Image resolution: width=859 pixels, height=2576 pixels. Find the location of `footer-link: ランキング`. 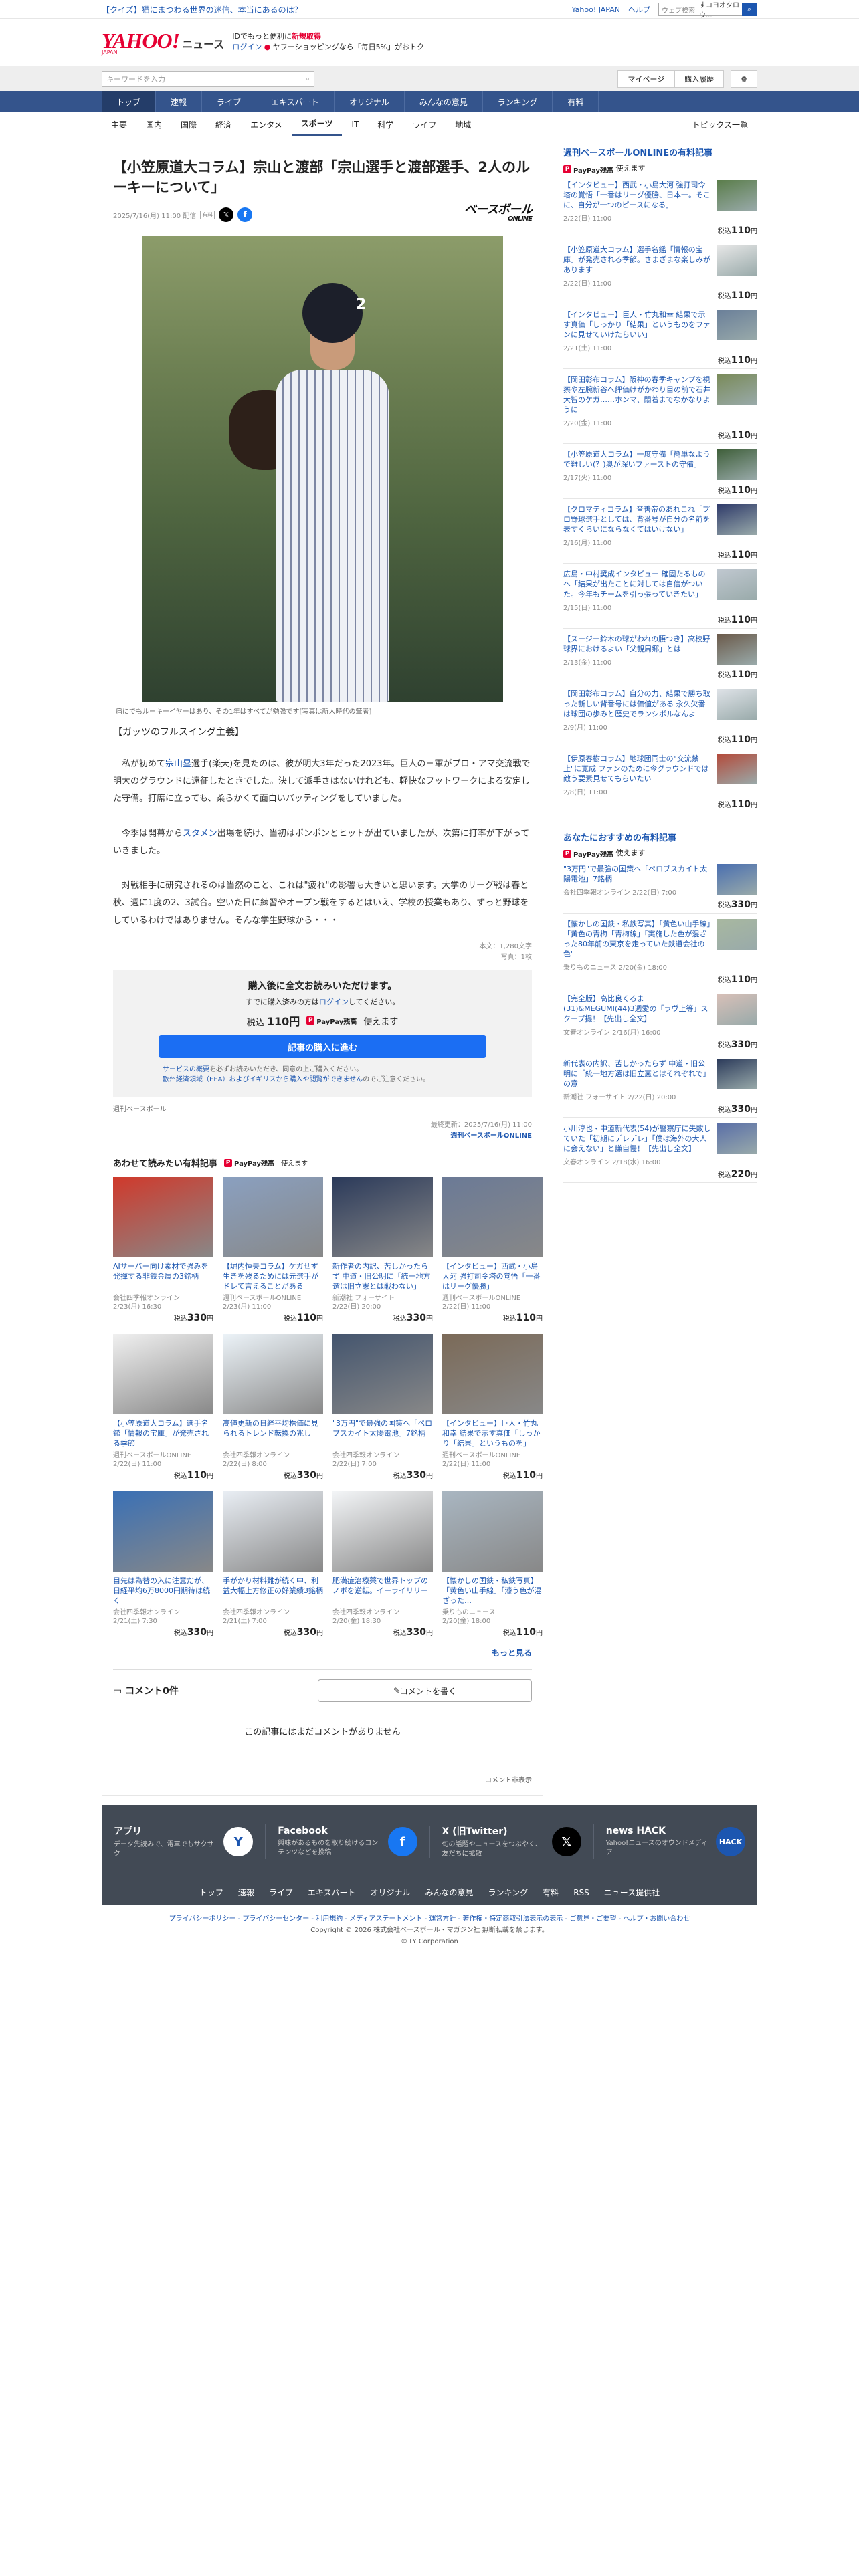

footer-link: ランキング is located at coordinates (509, 1892).